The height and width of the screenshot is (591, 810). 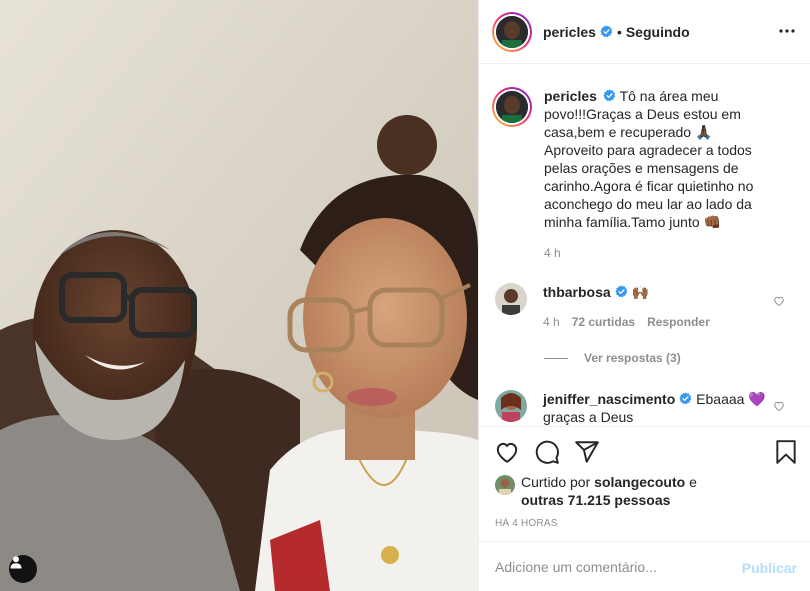 I want to click on liker-avatar, so click(x=505, y=485).